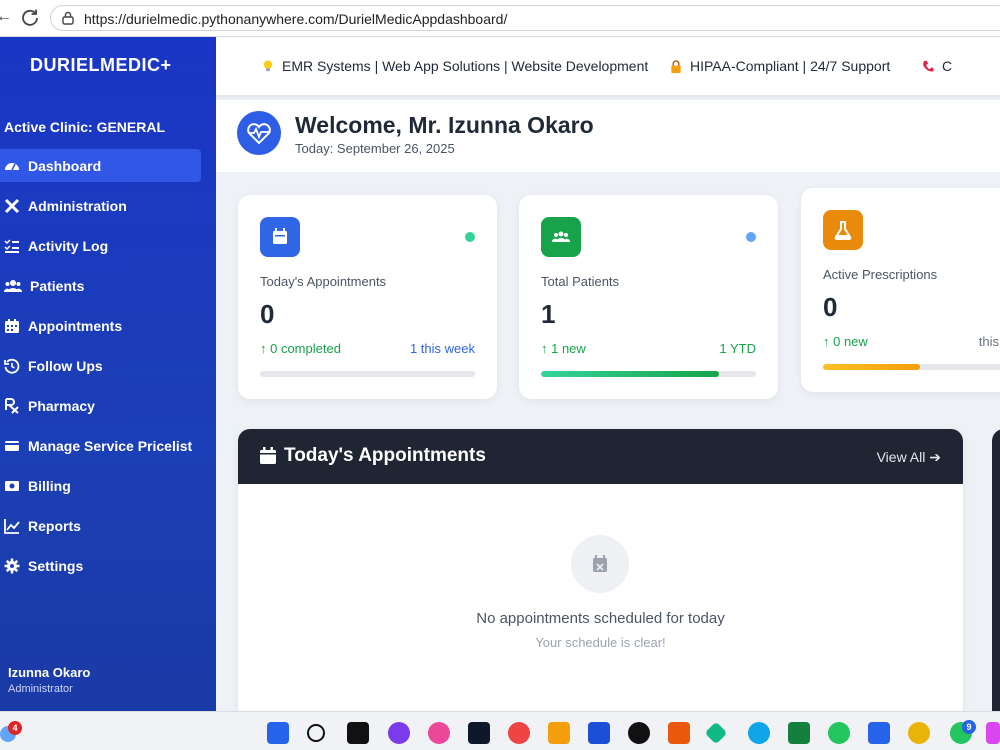  What do you see at coordinates (65, 365) in the screenshot?
I see `sidebar-item-label: Follow Ups` at bounding box center [65, 365].